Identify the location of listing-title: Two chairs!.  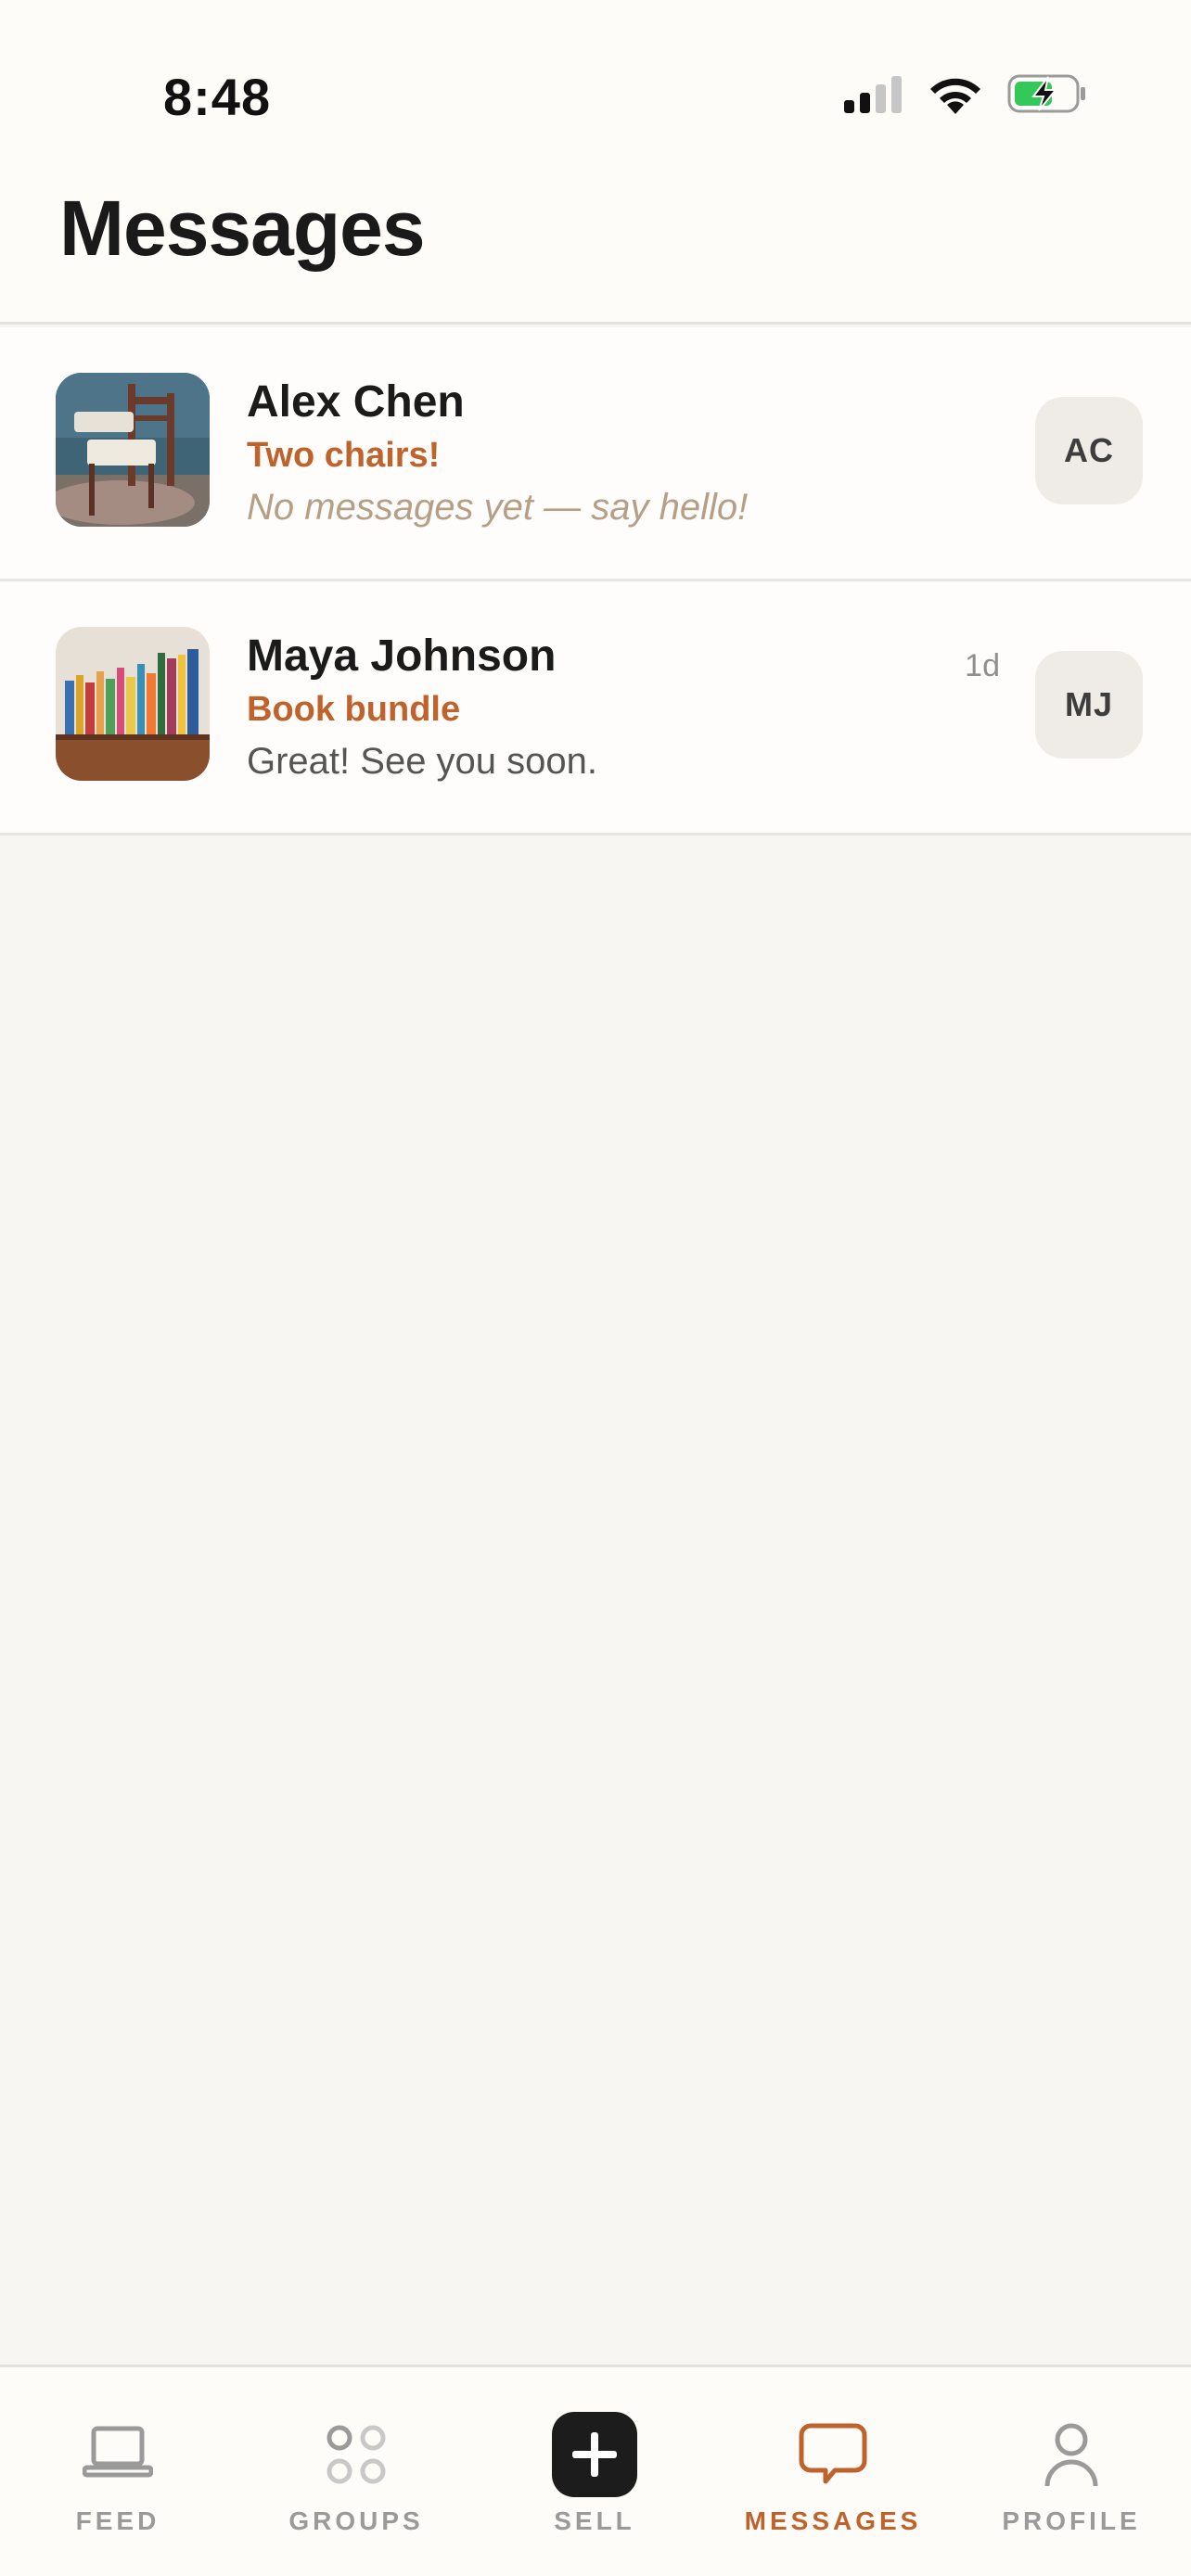
(344, 455).